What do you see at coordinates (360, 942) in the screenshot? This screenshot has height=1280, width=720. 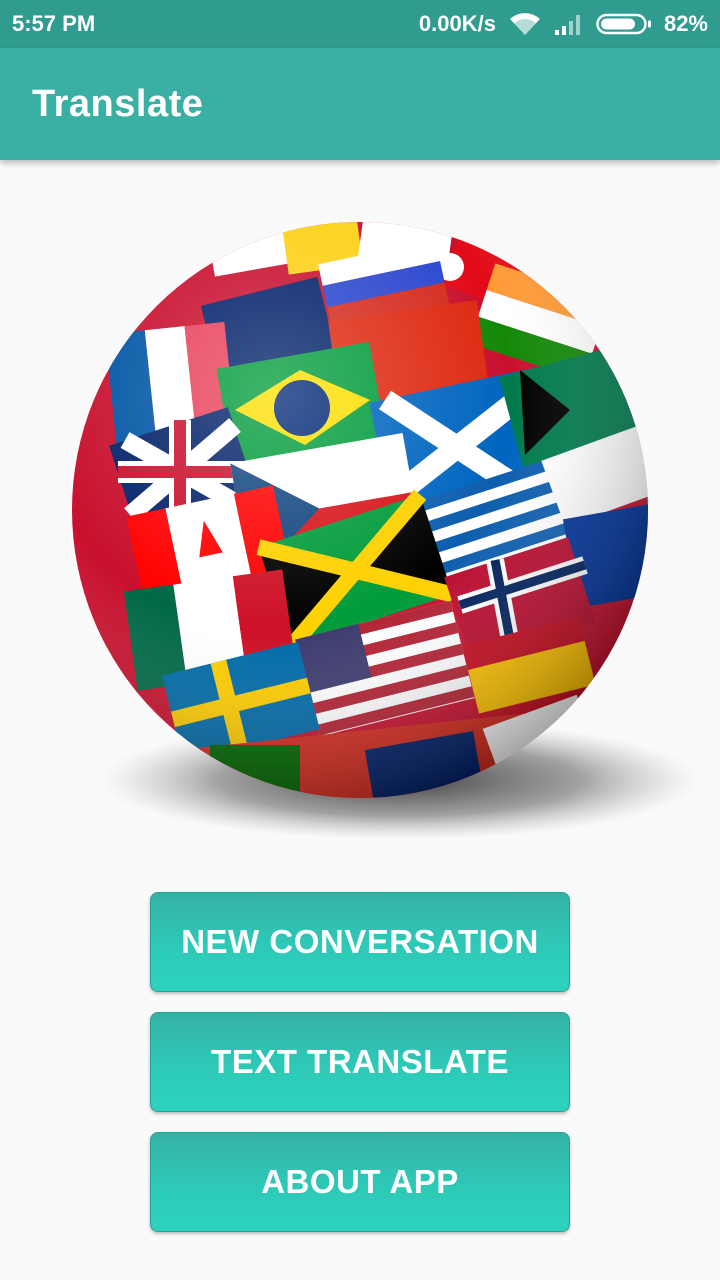 I see `new-conversation-button: NEW CONVERSATION` at bounding box center [360, 942].